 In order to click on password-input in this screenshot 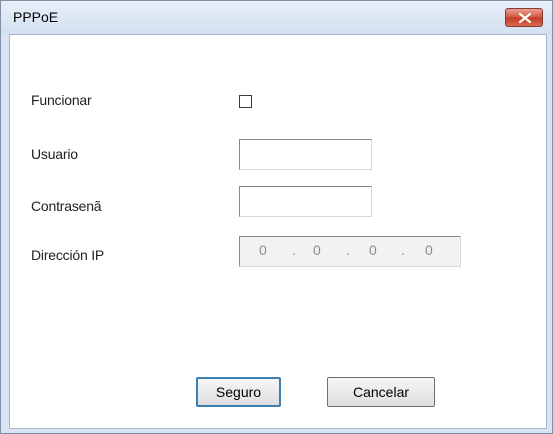, I will do `click(305, 201)`.